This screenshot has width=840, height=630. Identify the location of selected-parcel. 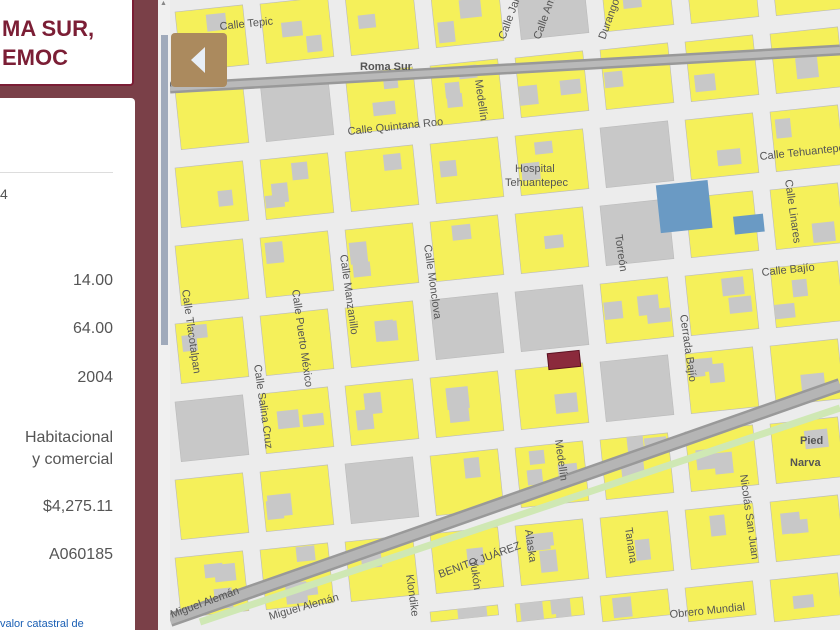
(564, 360).